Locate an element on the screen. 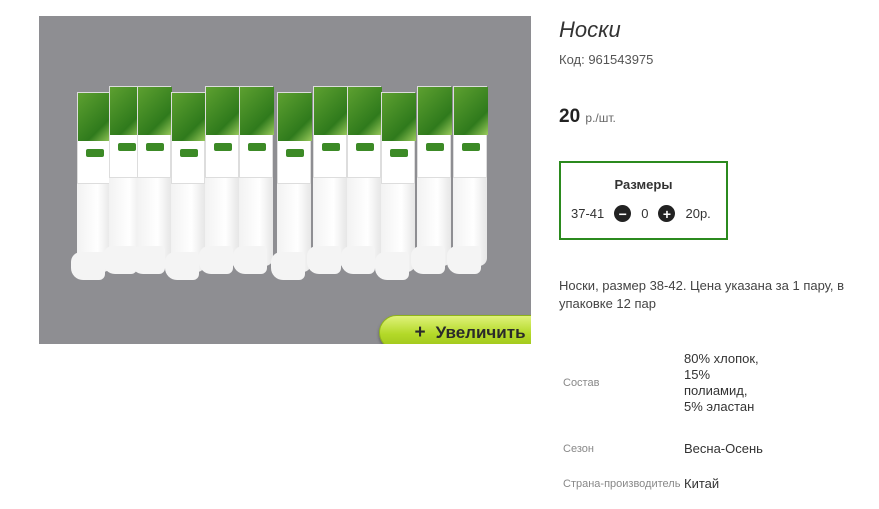 Image resolution: width=879 pixels, height=509 pixels. zoom-button-label: Увеличить is located at coordinates (480, 332).